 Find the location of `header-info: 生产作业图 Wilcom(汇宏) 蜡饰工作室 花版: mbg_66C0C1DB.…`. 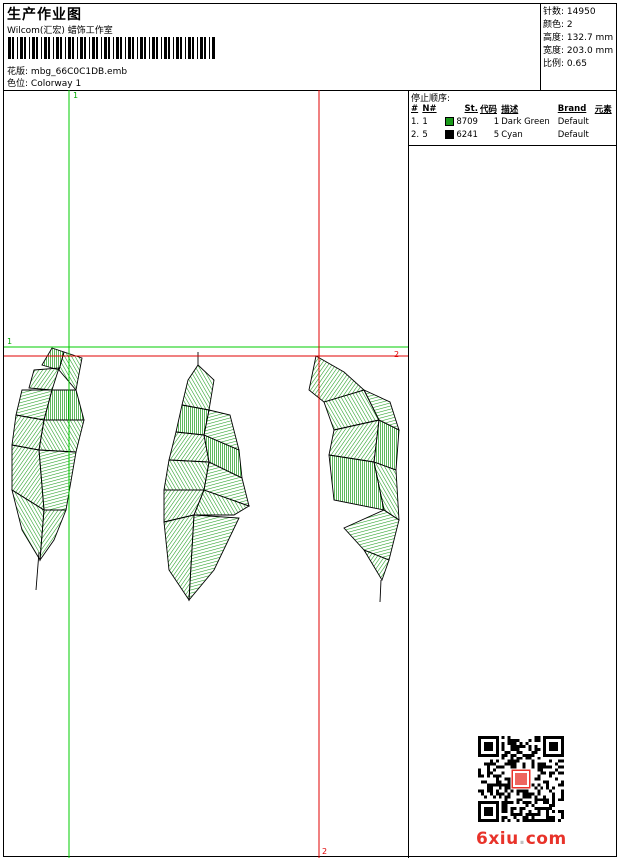

header-info: 生产作业图 Wilcom(汇宏) 蜡饰工作室 花版: mbg_66C0C1DB.… is located at coordinates (272, 47).